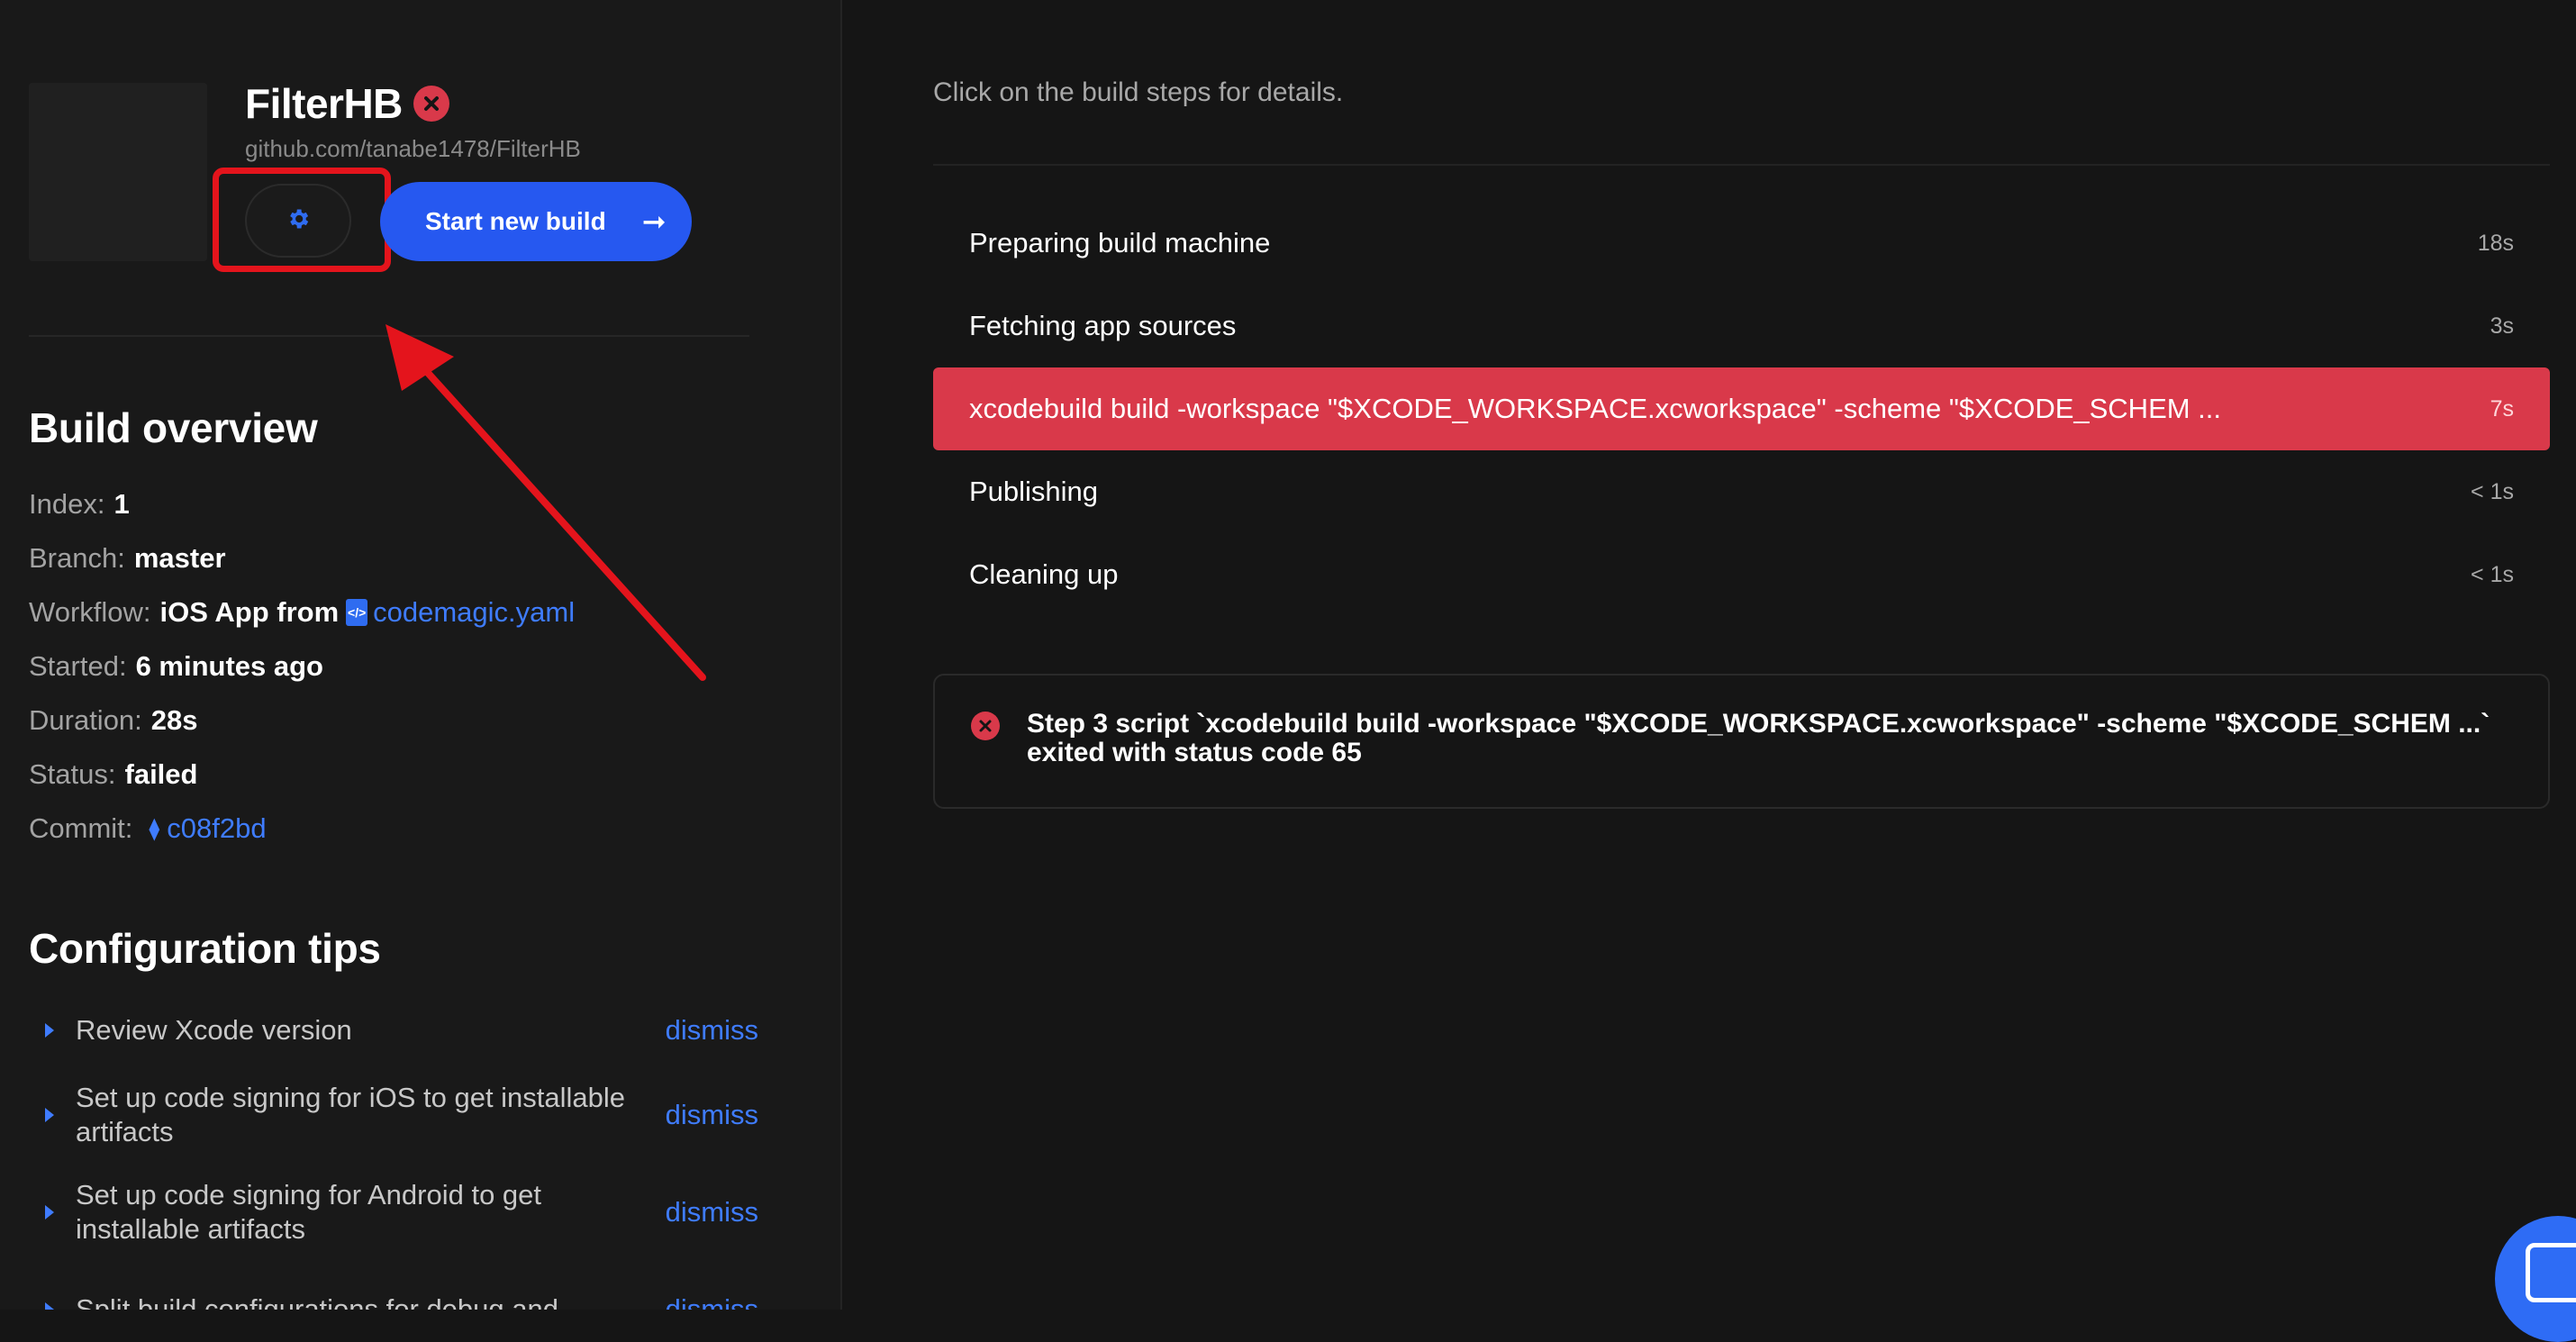 The height and width of the screenshot is (1342, 2576). Describe the element at coordinates (229, 666) in the screenshot. I see `started-value: 6 minutes ago` at that location.